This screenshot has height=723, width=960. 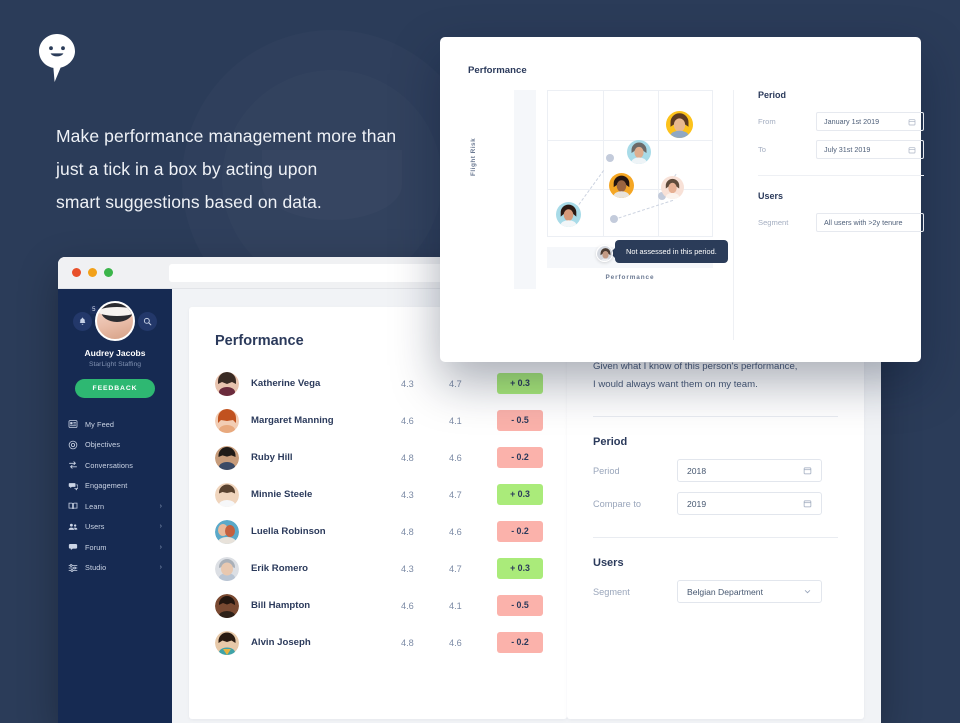 What do you see at coordinates (611, 591) in the screenshot?
I see `segment-label: Segment` at bounding box center [611, 591].